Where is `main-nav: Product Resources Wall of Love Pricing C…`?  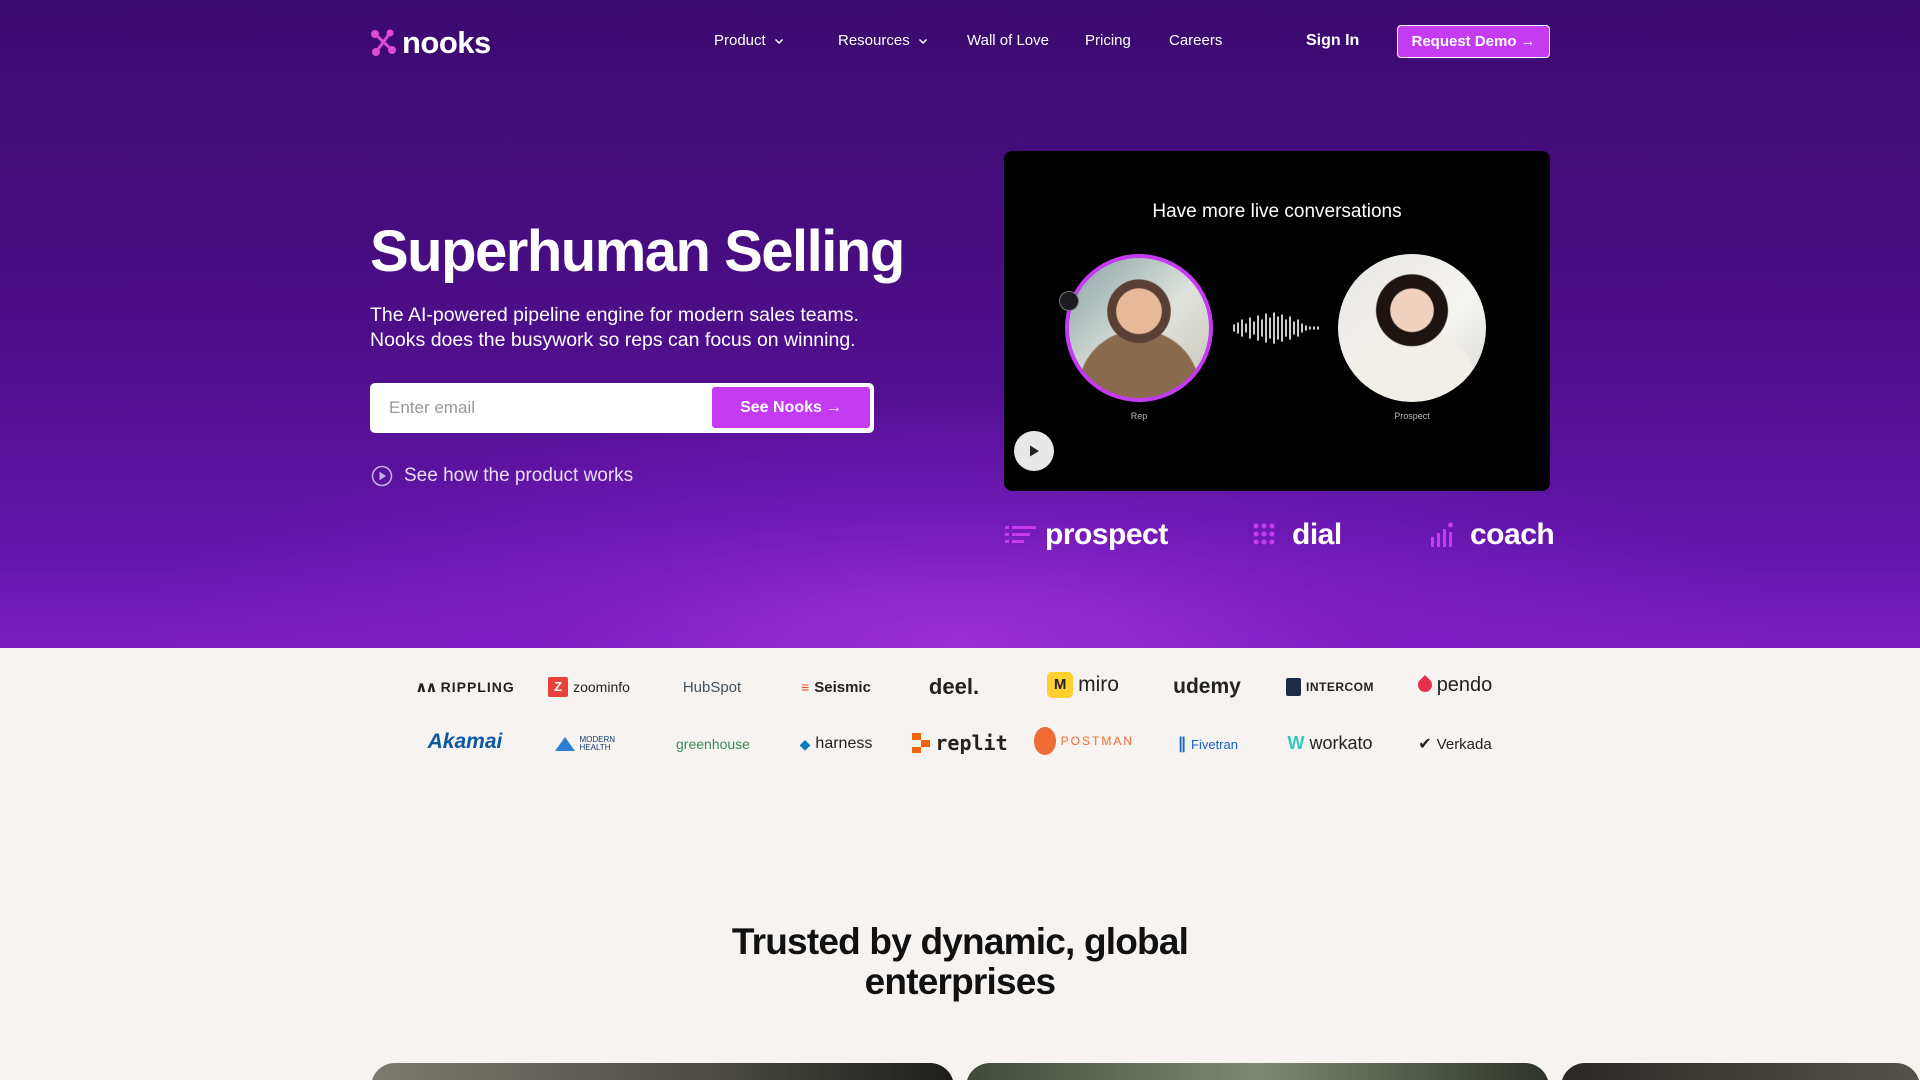
main-nav: Product Resources Wall of Love Pricing C… is located at coordinates (976, 40).